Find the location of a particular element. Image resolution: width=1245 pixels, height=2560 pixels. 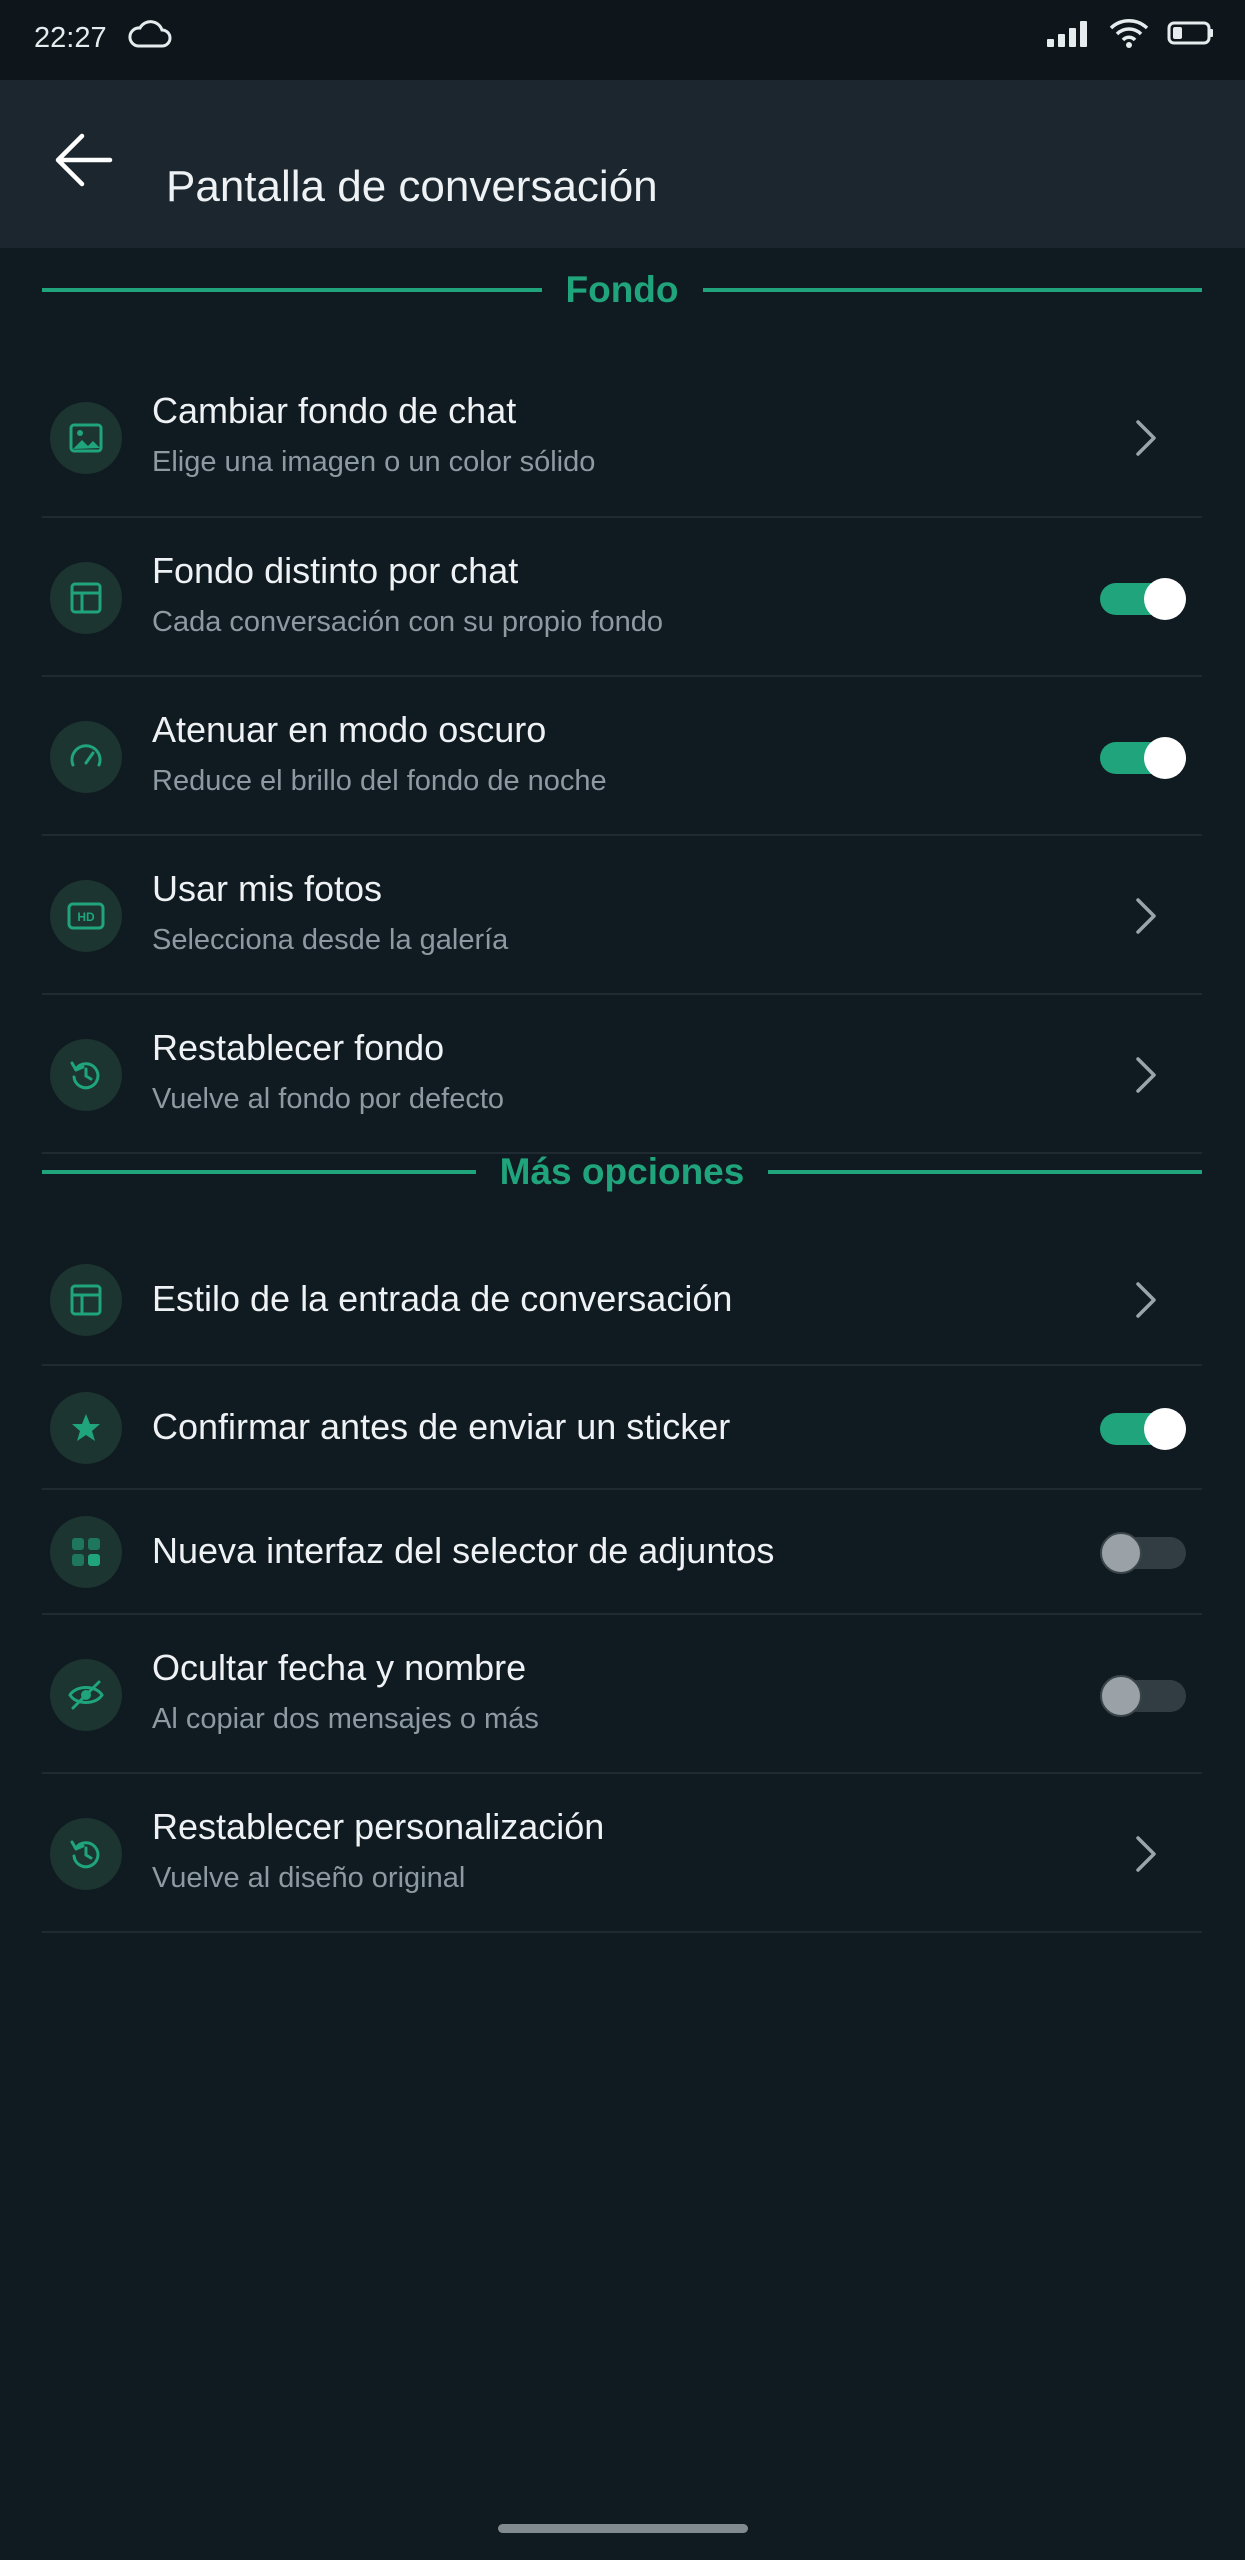

gauge-icon is located at coordinates (86, 757).